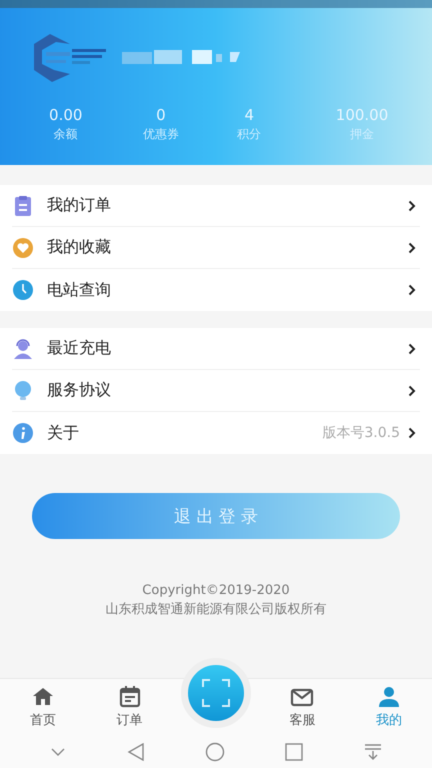 This screenshot has height=768, width=432. I want to click on notification-pull-icon, so click(373, 751).